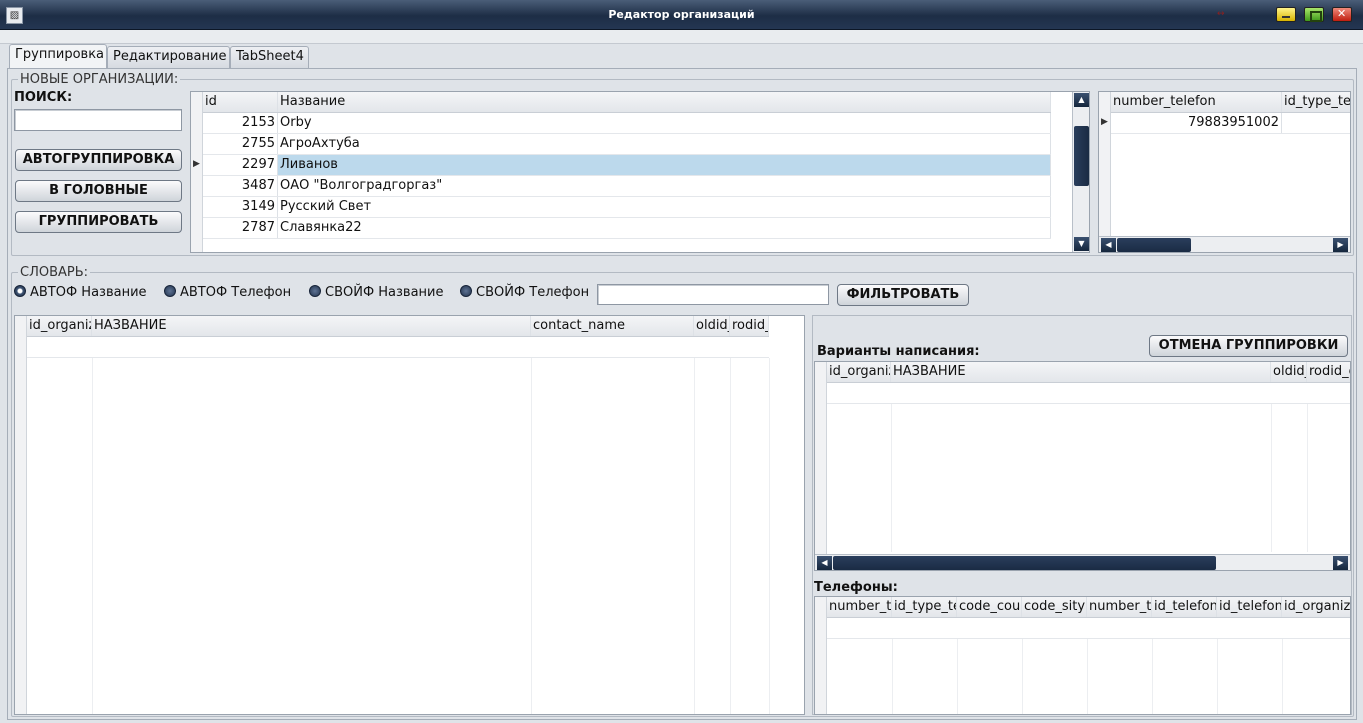  I want to click on variants-grid-body, so click(1088, 393).